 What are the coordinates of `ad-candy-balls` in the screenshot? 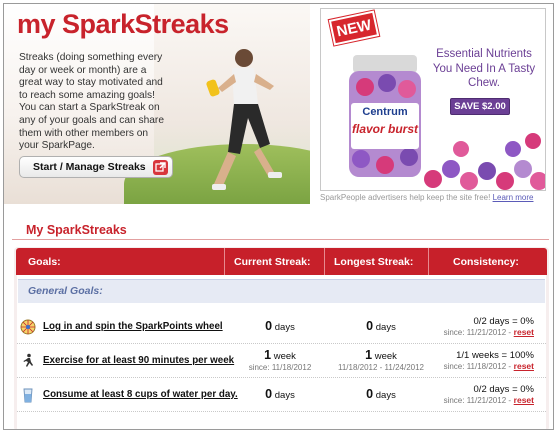 It's located at (484, 161).